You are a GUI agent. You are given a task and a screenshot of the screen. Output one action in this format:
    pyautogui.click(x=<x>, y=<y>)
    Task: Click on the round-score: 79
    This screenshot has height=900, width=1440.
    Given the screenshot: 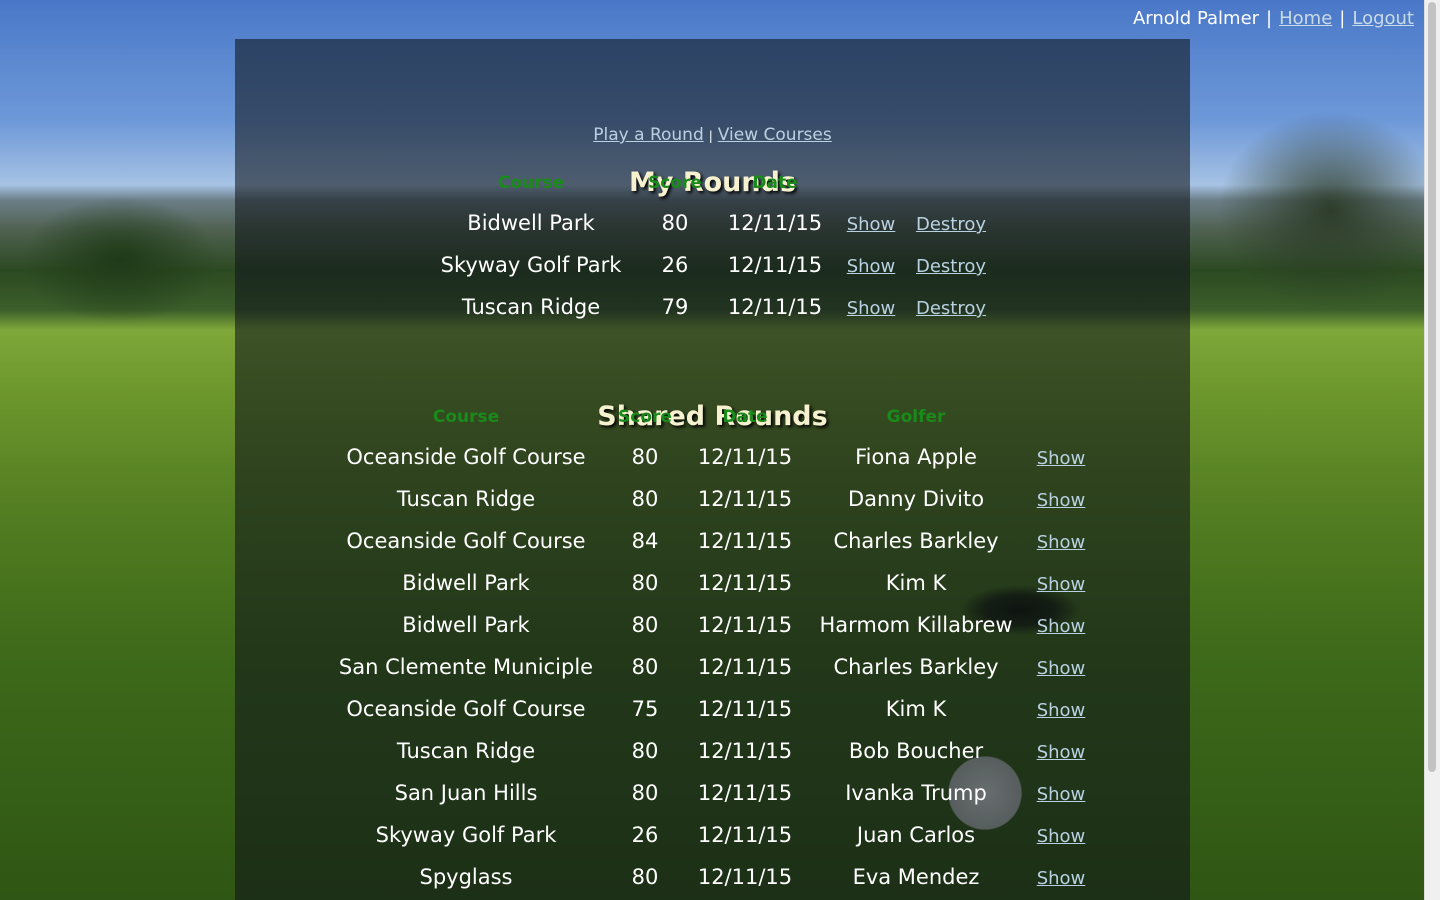 What is the action you would take?
    pyautogui.click(x=675, y=307)
    